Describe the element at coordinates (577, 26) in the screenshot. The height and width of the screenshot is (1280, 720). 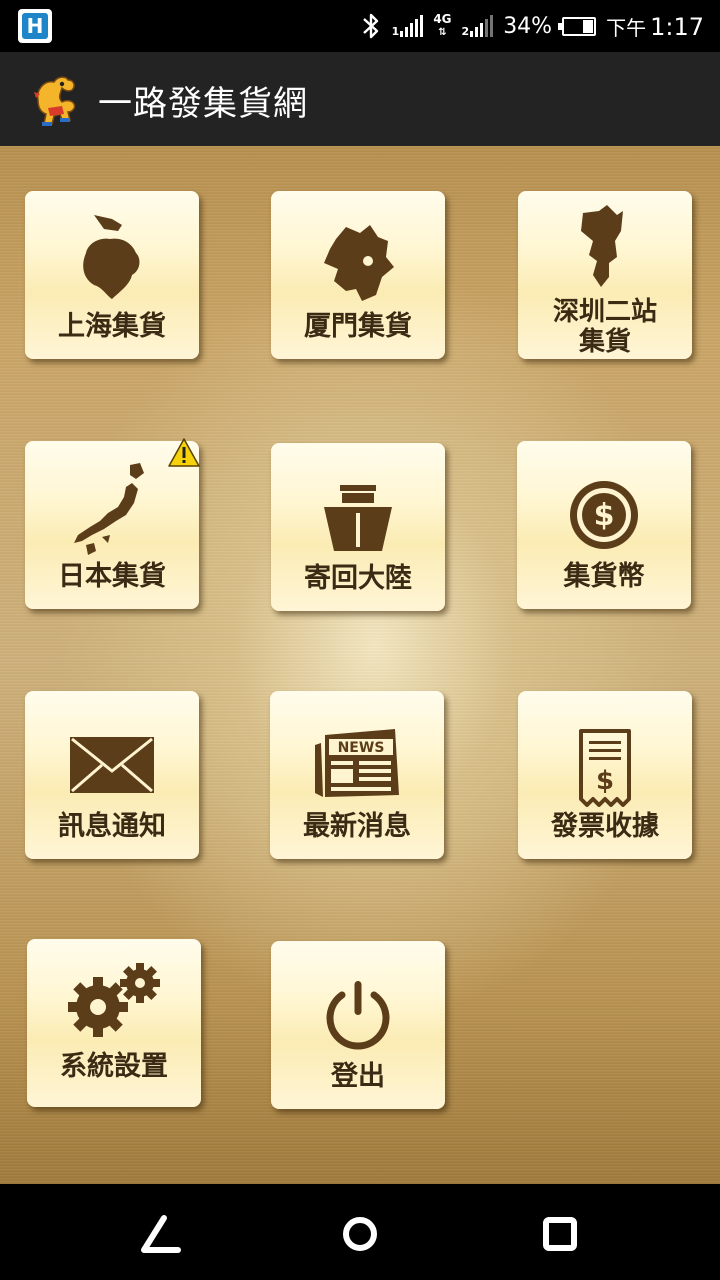
I see `battery-icon` at that location.